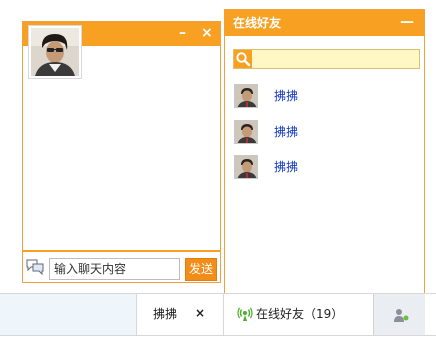 Image resolution: width=436 pixels, height=356 pixels. I want to click on chat-tab-name: 拂拂, so click(165, 314).